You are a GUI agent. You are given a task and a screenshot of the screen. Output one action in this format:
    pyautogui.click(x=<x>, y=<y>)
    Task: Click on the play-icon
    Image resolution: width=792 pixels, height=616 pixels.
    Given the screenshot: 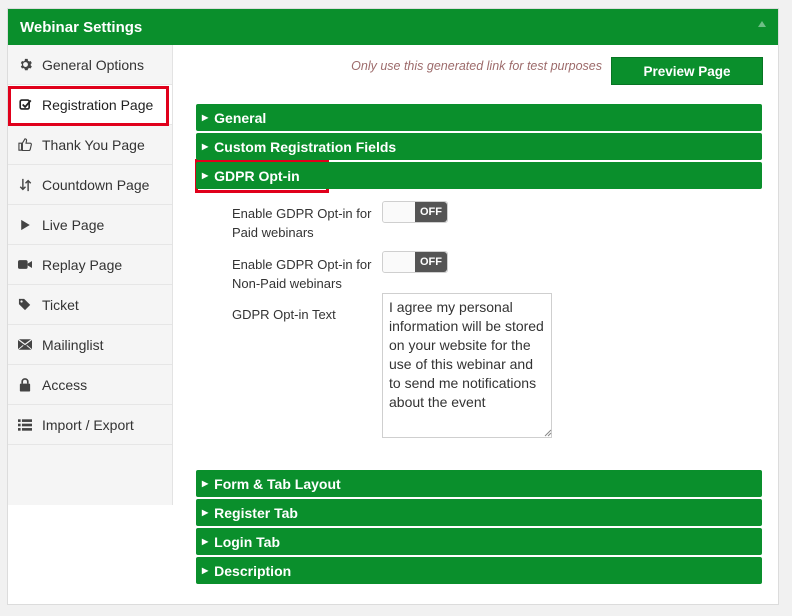 What is the action you would take?
    pyautogui.click(x=25, y=225)
    